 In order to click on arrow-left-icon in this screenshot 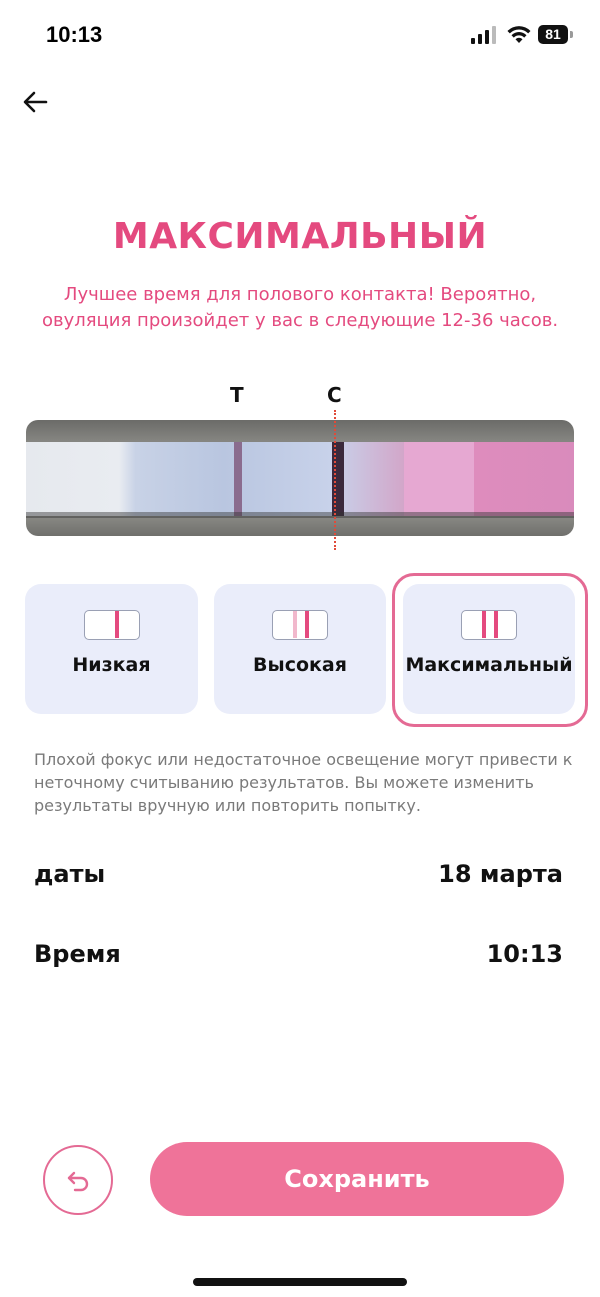, I will do `click(35, 102)`.